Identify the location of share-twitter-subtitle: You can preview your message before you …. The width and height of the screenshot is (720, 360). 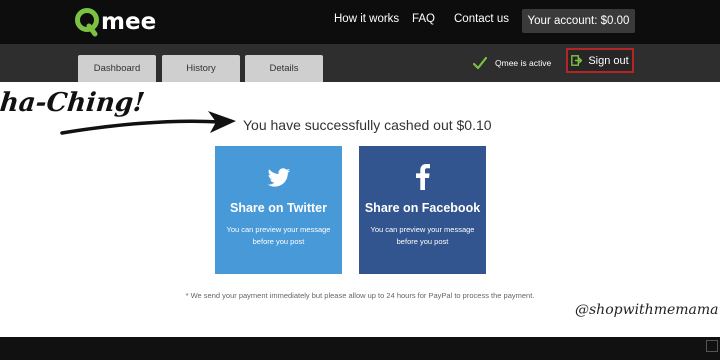
(278, 235).